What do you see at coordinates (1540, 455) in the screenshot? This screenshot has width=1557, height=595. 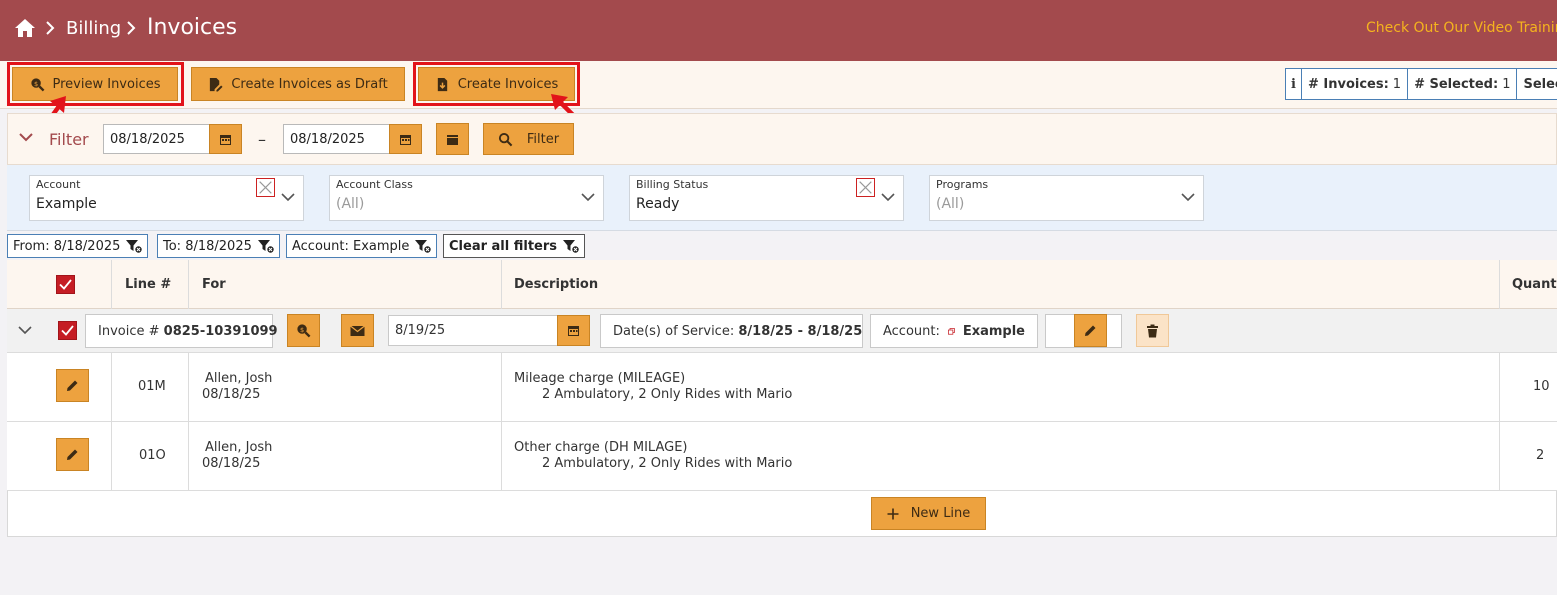 I see `line-quantity: 2` at bounding box center [1540, 455].